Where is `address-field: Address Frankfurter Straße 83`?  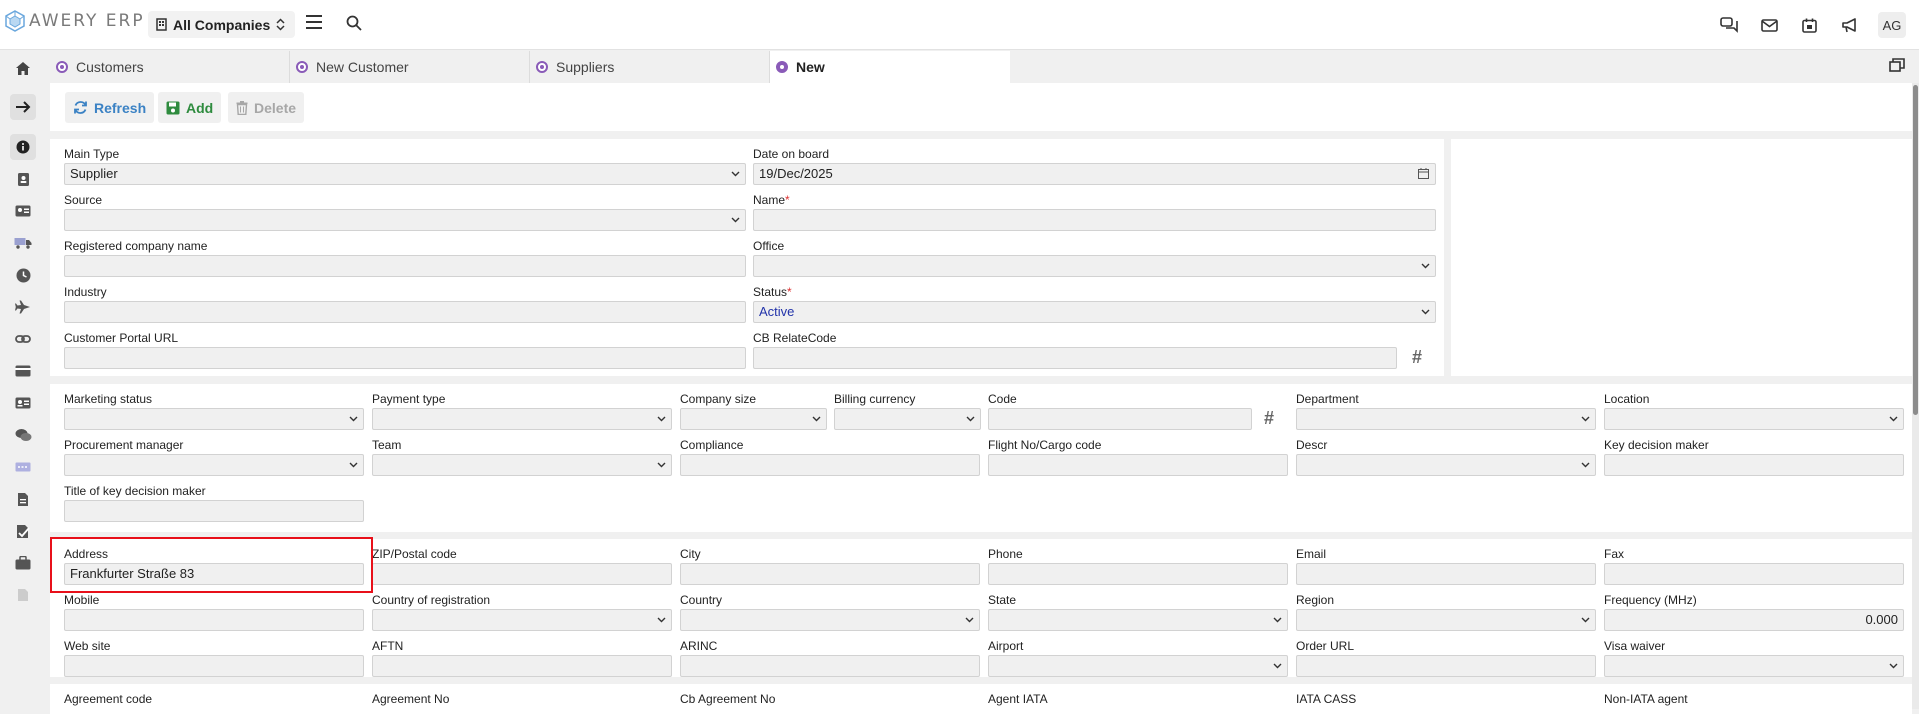
address-field: Address Frankfurter Straße 83 is located at coordinates (214, 566).